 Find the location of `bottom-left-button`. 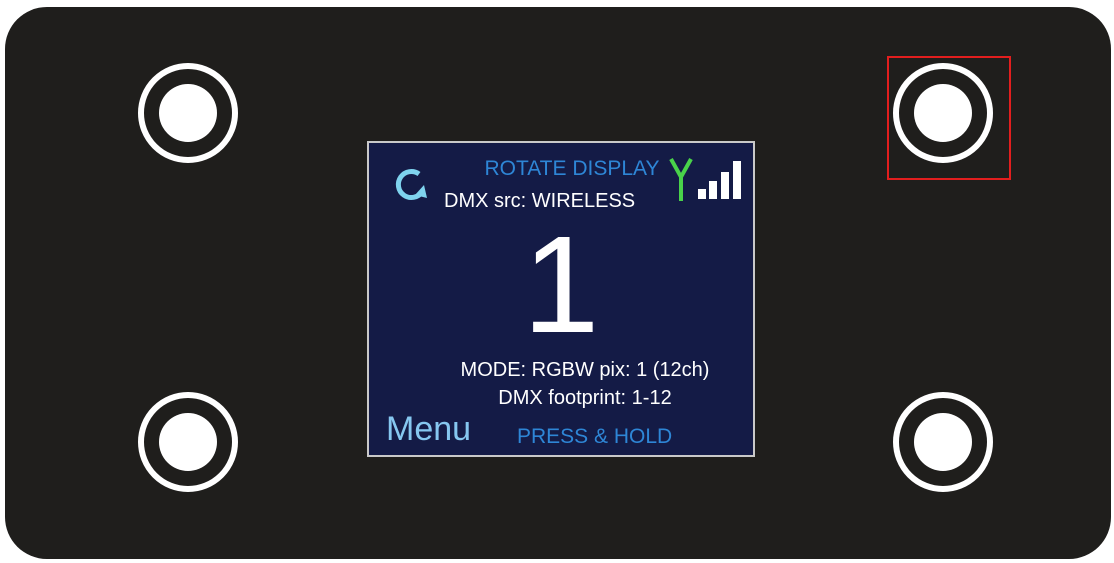

bottom-left-button is located at coordinates (188, 442).